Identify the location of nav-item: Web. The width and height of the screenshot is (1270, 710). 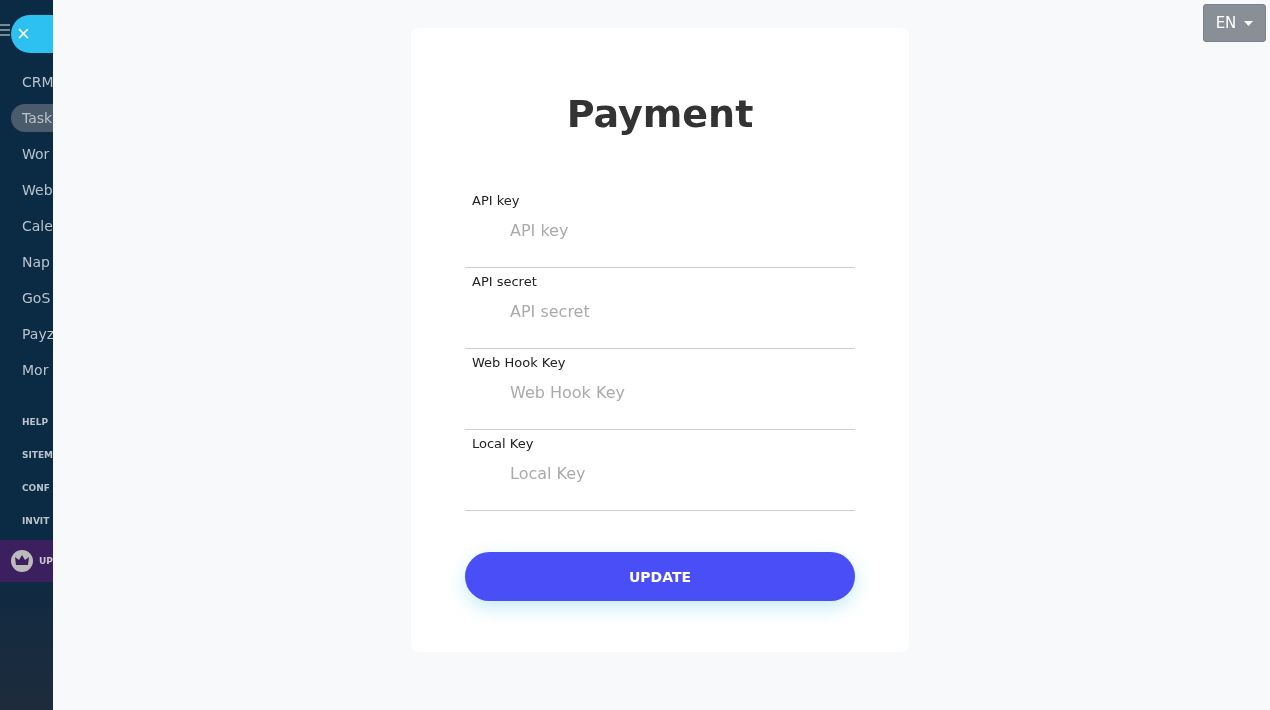
(32, 190).